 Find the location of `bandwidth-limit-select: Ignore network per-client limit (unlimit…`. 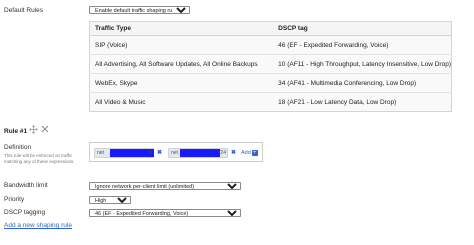

bandwidth-limit-select: Ignore network per-client limit (unlimit… is located at coordinates (165, 186).